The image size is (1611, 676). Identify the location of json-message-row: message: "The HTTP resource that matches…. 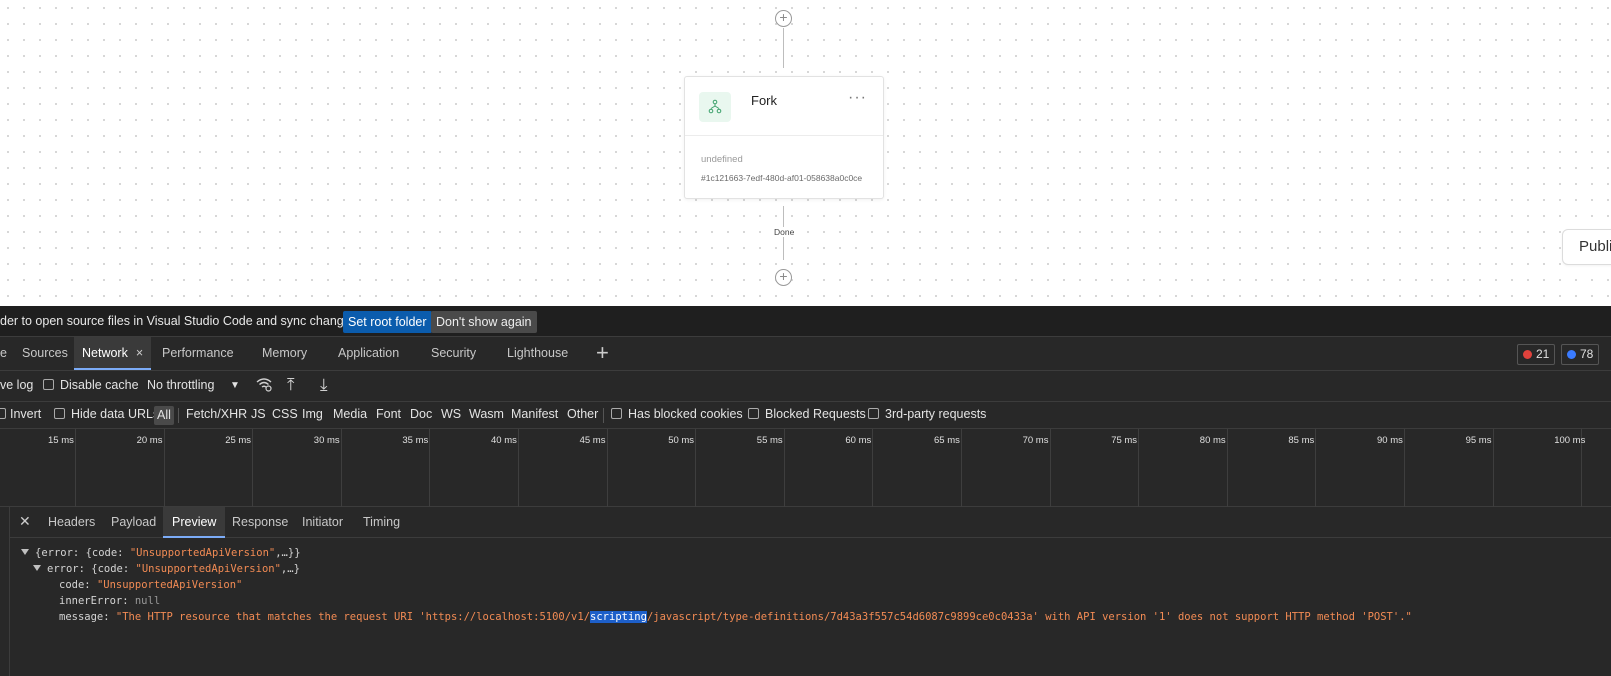
(735, 617).